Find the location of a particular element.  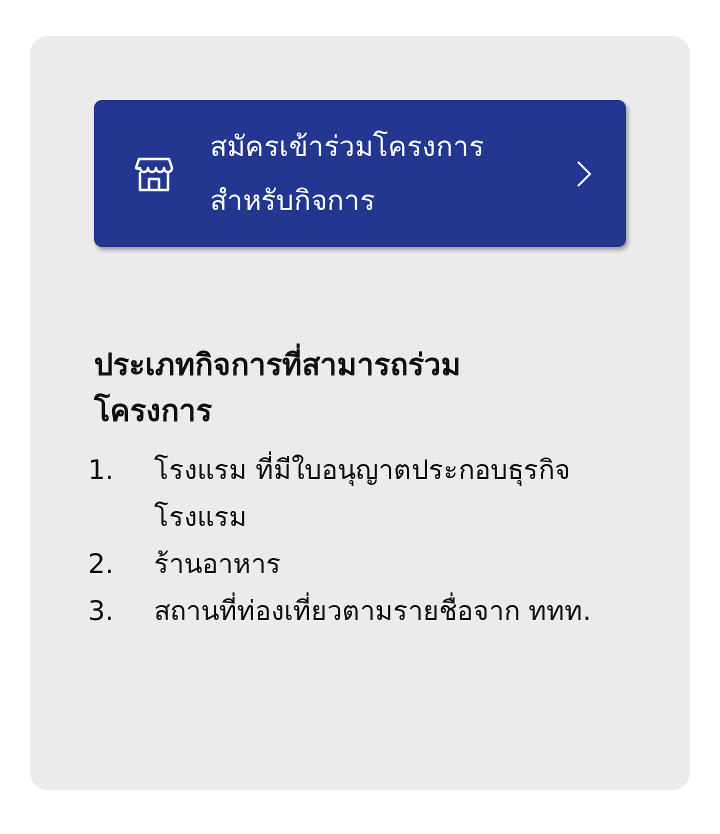

section-heading: ประเภทกิจการที่สามารถร่วมโครงการ is located at coordinates (324, 389).